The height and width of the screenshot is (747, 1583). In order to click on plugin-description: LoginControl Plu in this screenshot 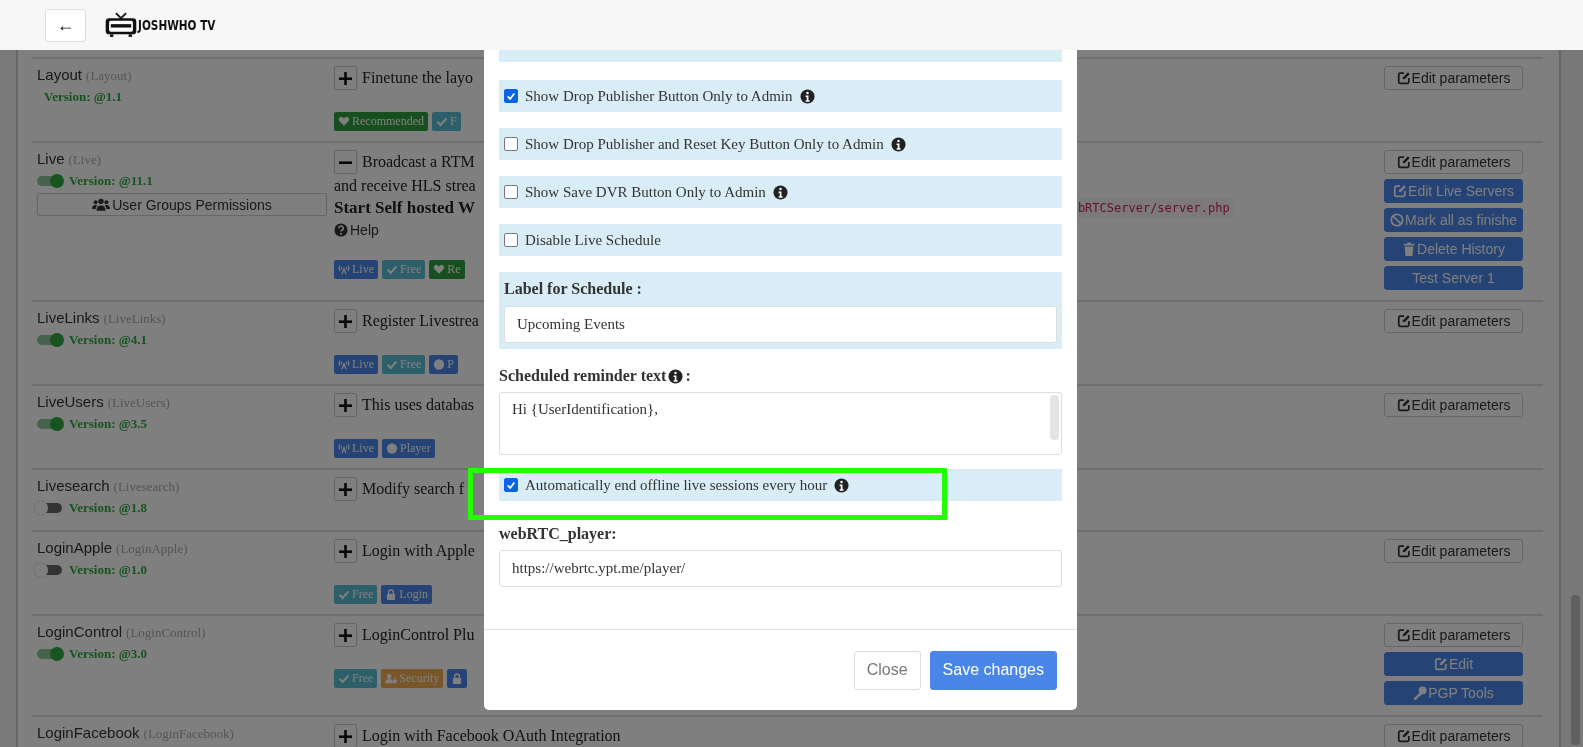, I will do `click(418, 635)`.